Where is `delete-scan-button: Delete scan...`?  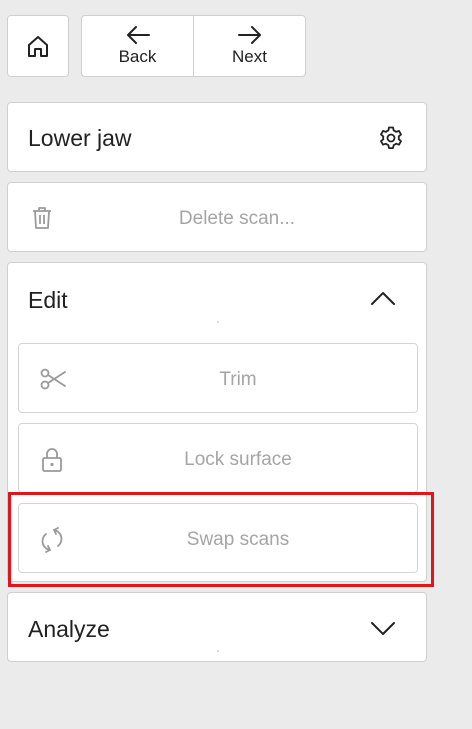 delete-scan-button: Delete scan... is located at coordinates (217, 217).